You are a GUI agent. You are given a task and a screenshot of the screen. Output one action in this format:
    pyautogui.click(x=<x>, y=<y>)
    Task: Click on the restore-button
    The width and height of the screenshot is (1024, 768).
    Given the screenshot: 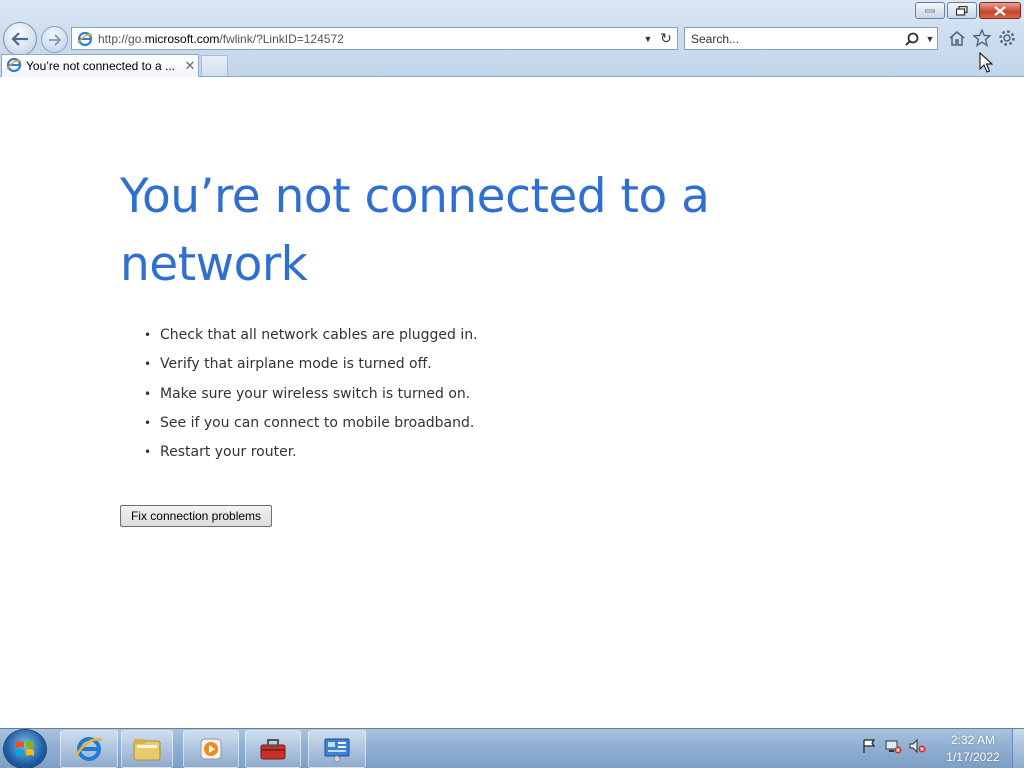 What is the action you would take?
    pyautogui.click(x=962, y=10)
    